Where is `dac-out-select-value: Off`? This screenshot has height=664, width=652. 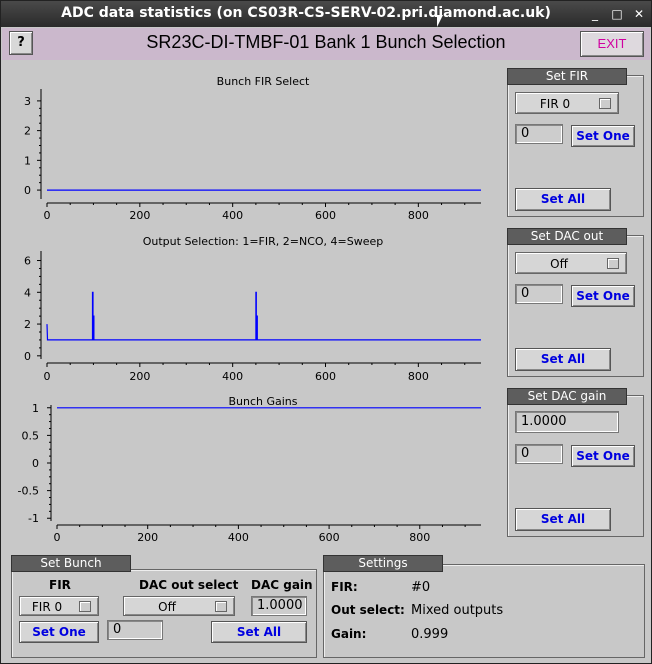 dac-out-select-value: Off is located at coordinates (559, 264).